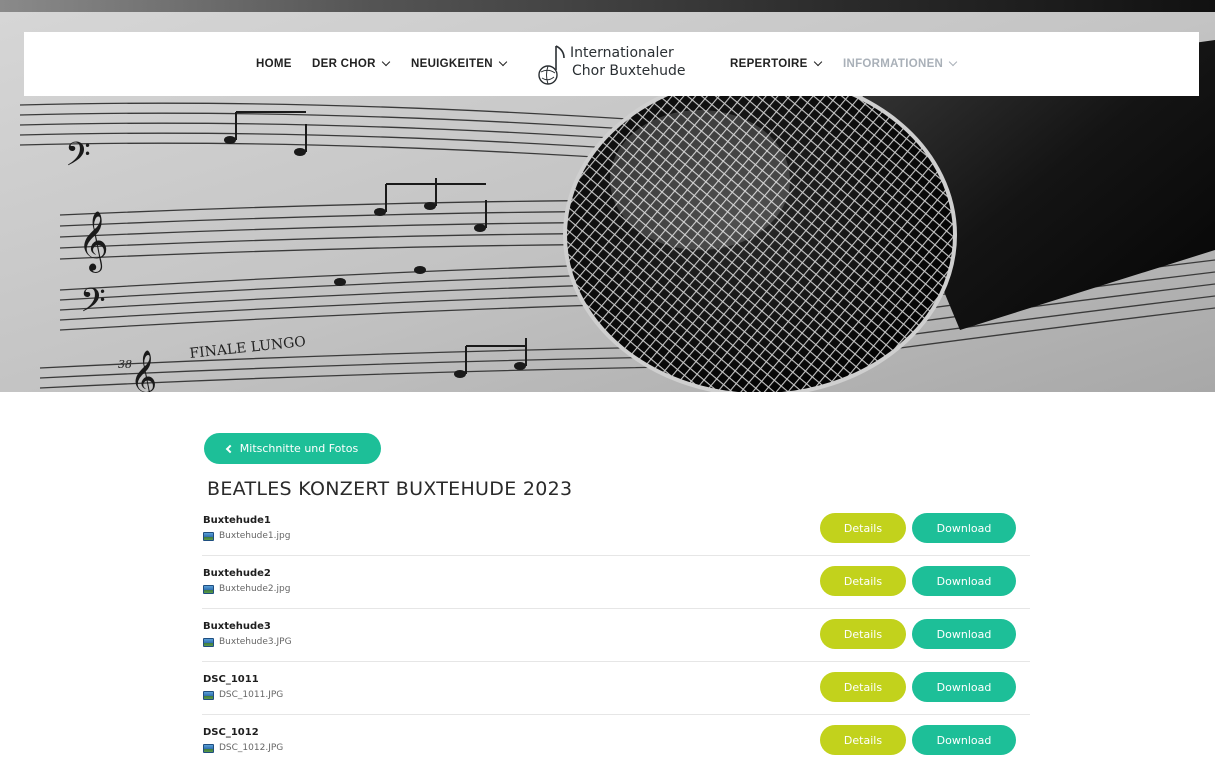  I want to click on nav-informationen-label: INFORMATIONEN, so click(893, 64).